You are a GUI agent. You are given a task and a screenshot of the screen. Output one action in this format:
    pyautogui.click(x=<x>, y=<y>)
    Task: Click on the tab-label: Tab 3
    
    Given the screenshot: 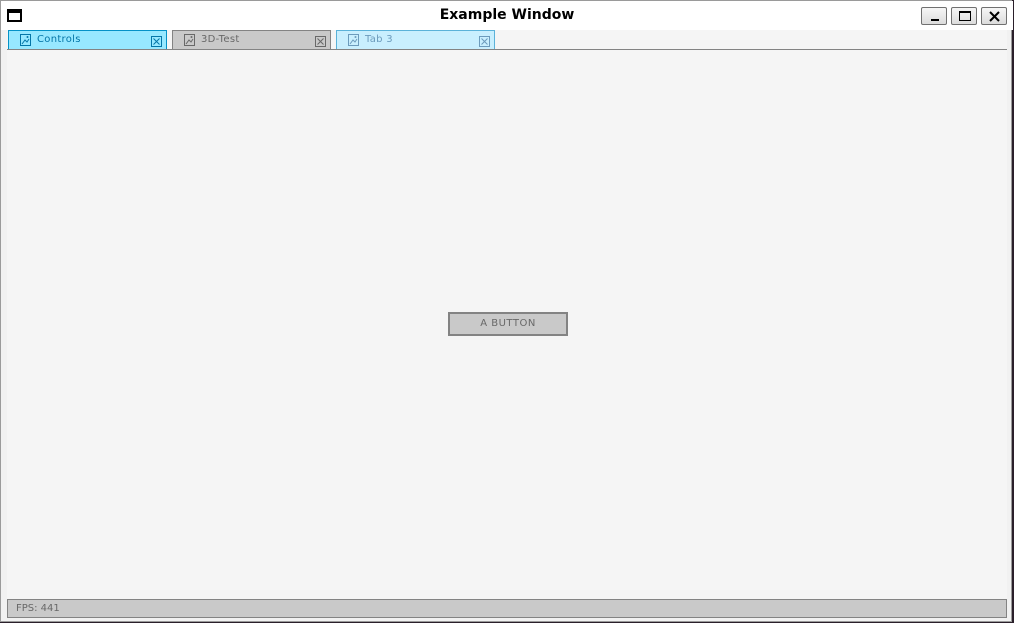 What is the action you would take?
    pyautogui.click(x=379, y=39)
    